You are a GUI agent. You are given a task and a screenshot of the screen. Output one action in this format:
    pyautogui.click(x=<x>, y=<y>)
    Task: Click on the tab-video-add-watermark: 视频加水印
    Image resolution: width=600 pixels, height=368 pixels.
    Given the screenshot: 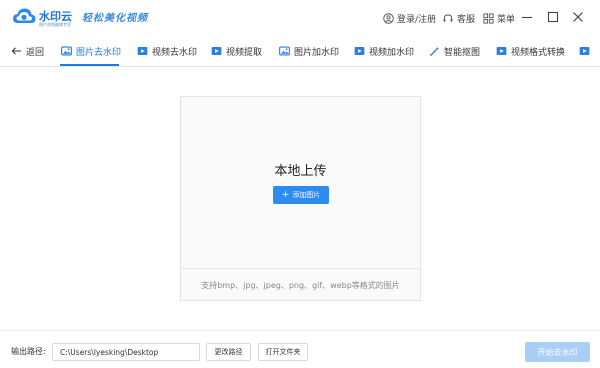 What is the action you would take?
    pyautogui.click(x=384, y=51)
    